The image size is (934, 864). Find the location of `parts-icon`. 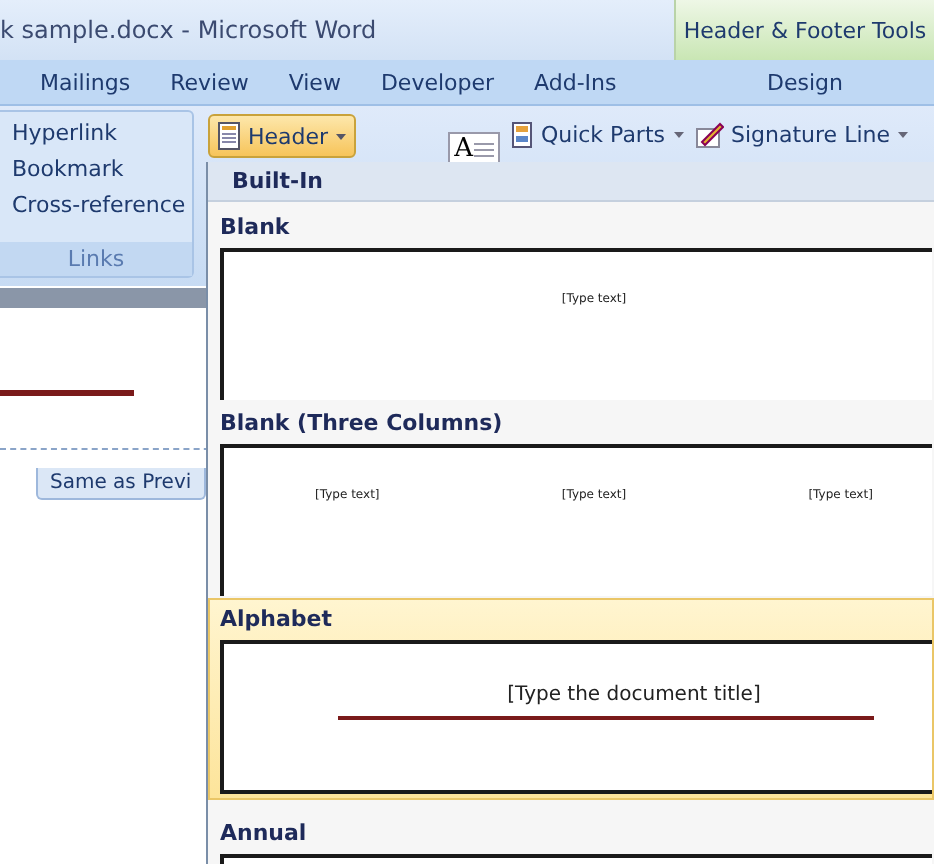

parts-icon is located at coordinates (522, 135).